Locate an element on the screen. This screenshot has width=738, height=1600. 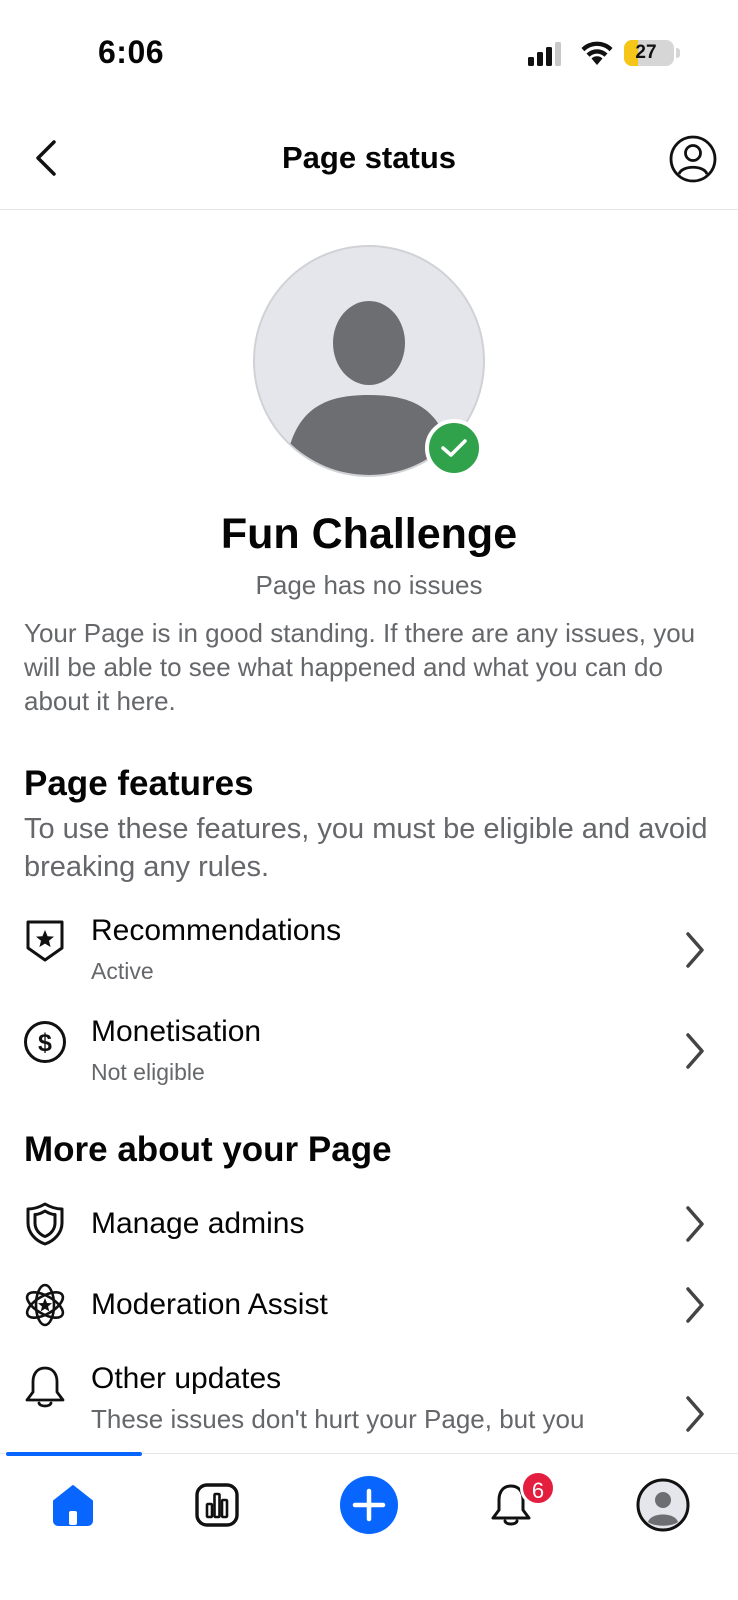
tab-insights is located at coordinates (217, 1505).